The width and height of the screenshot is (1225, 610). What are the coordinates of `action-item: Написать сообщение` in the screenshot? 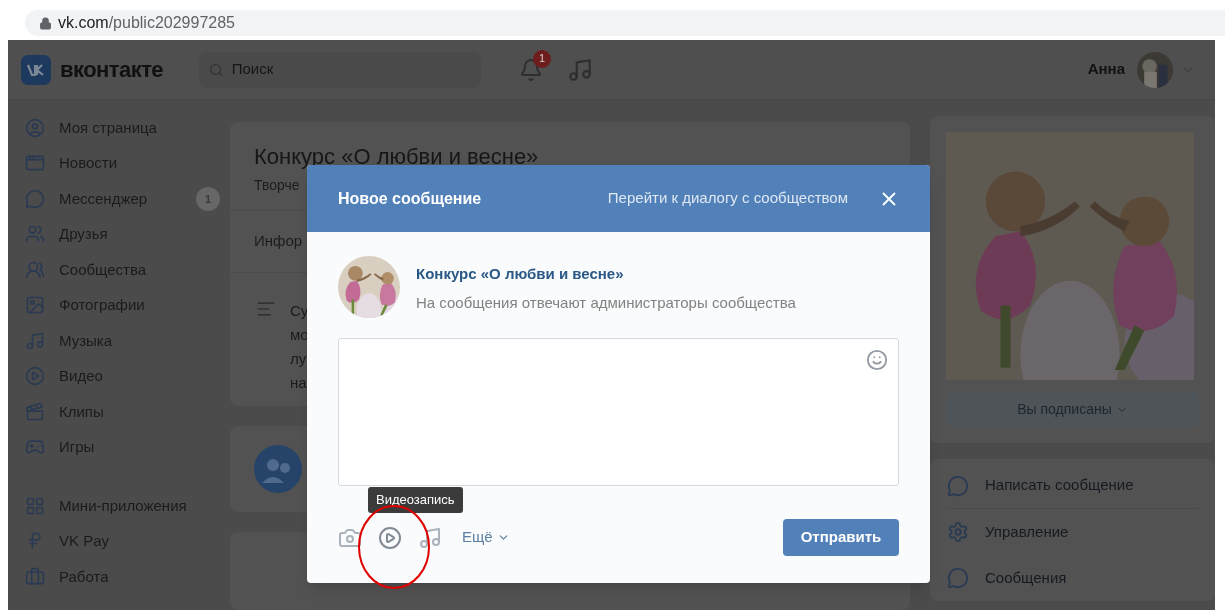 It's located at (1072, 486).